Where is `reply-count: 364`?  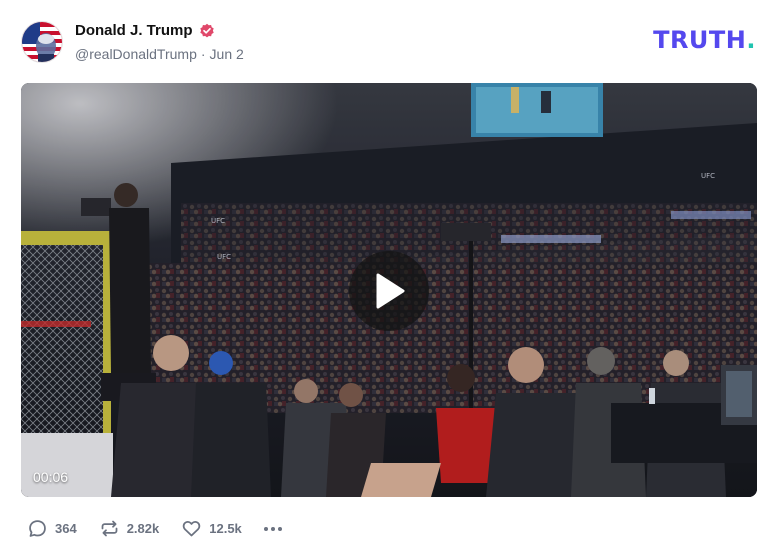 reply-count: 364 is located at coordinates (66, 528).